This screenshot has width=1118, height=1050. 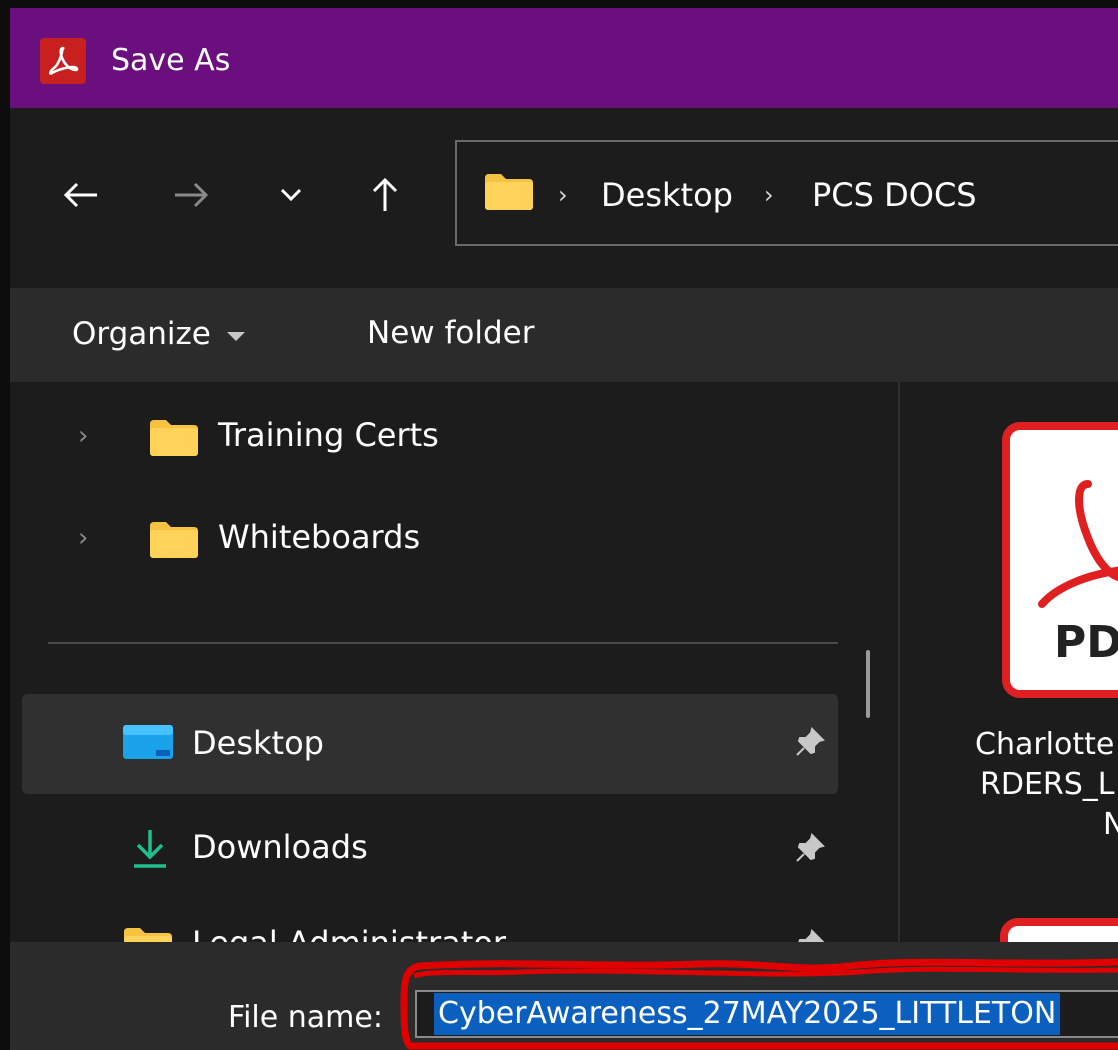 I want to click on up-button, so click(x=385, y=195).